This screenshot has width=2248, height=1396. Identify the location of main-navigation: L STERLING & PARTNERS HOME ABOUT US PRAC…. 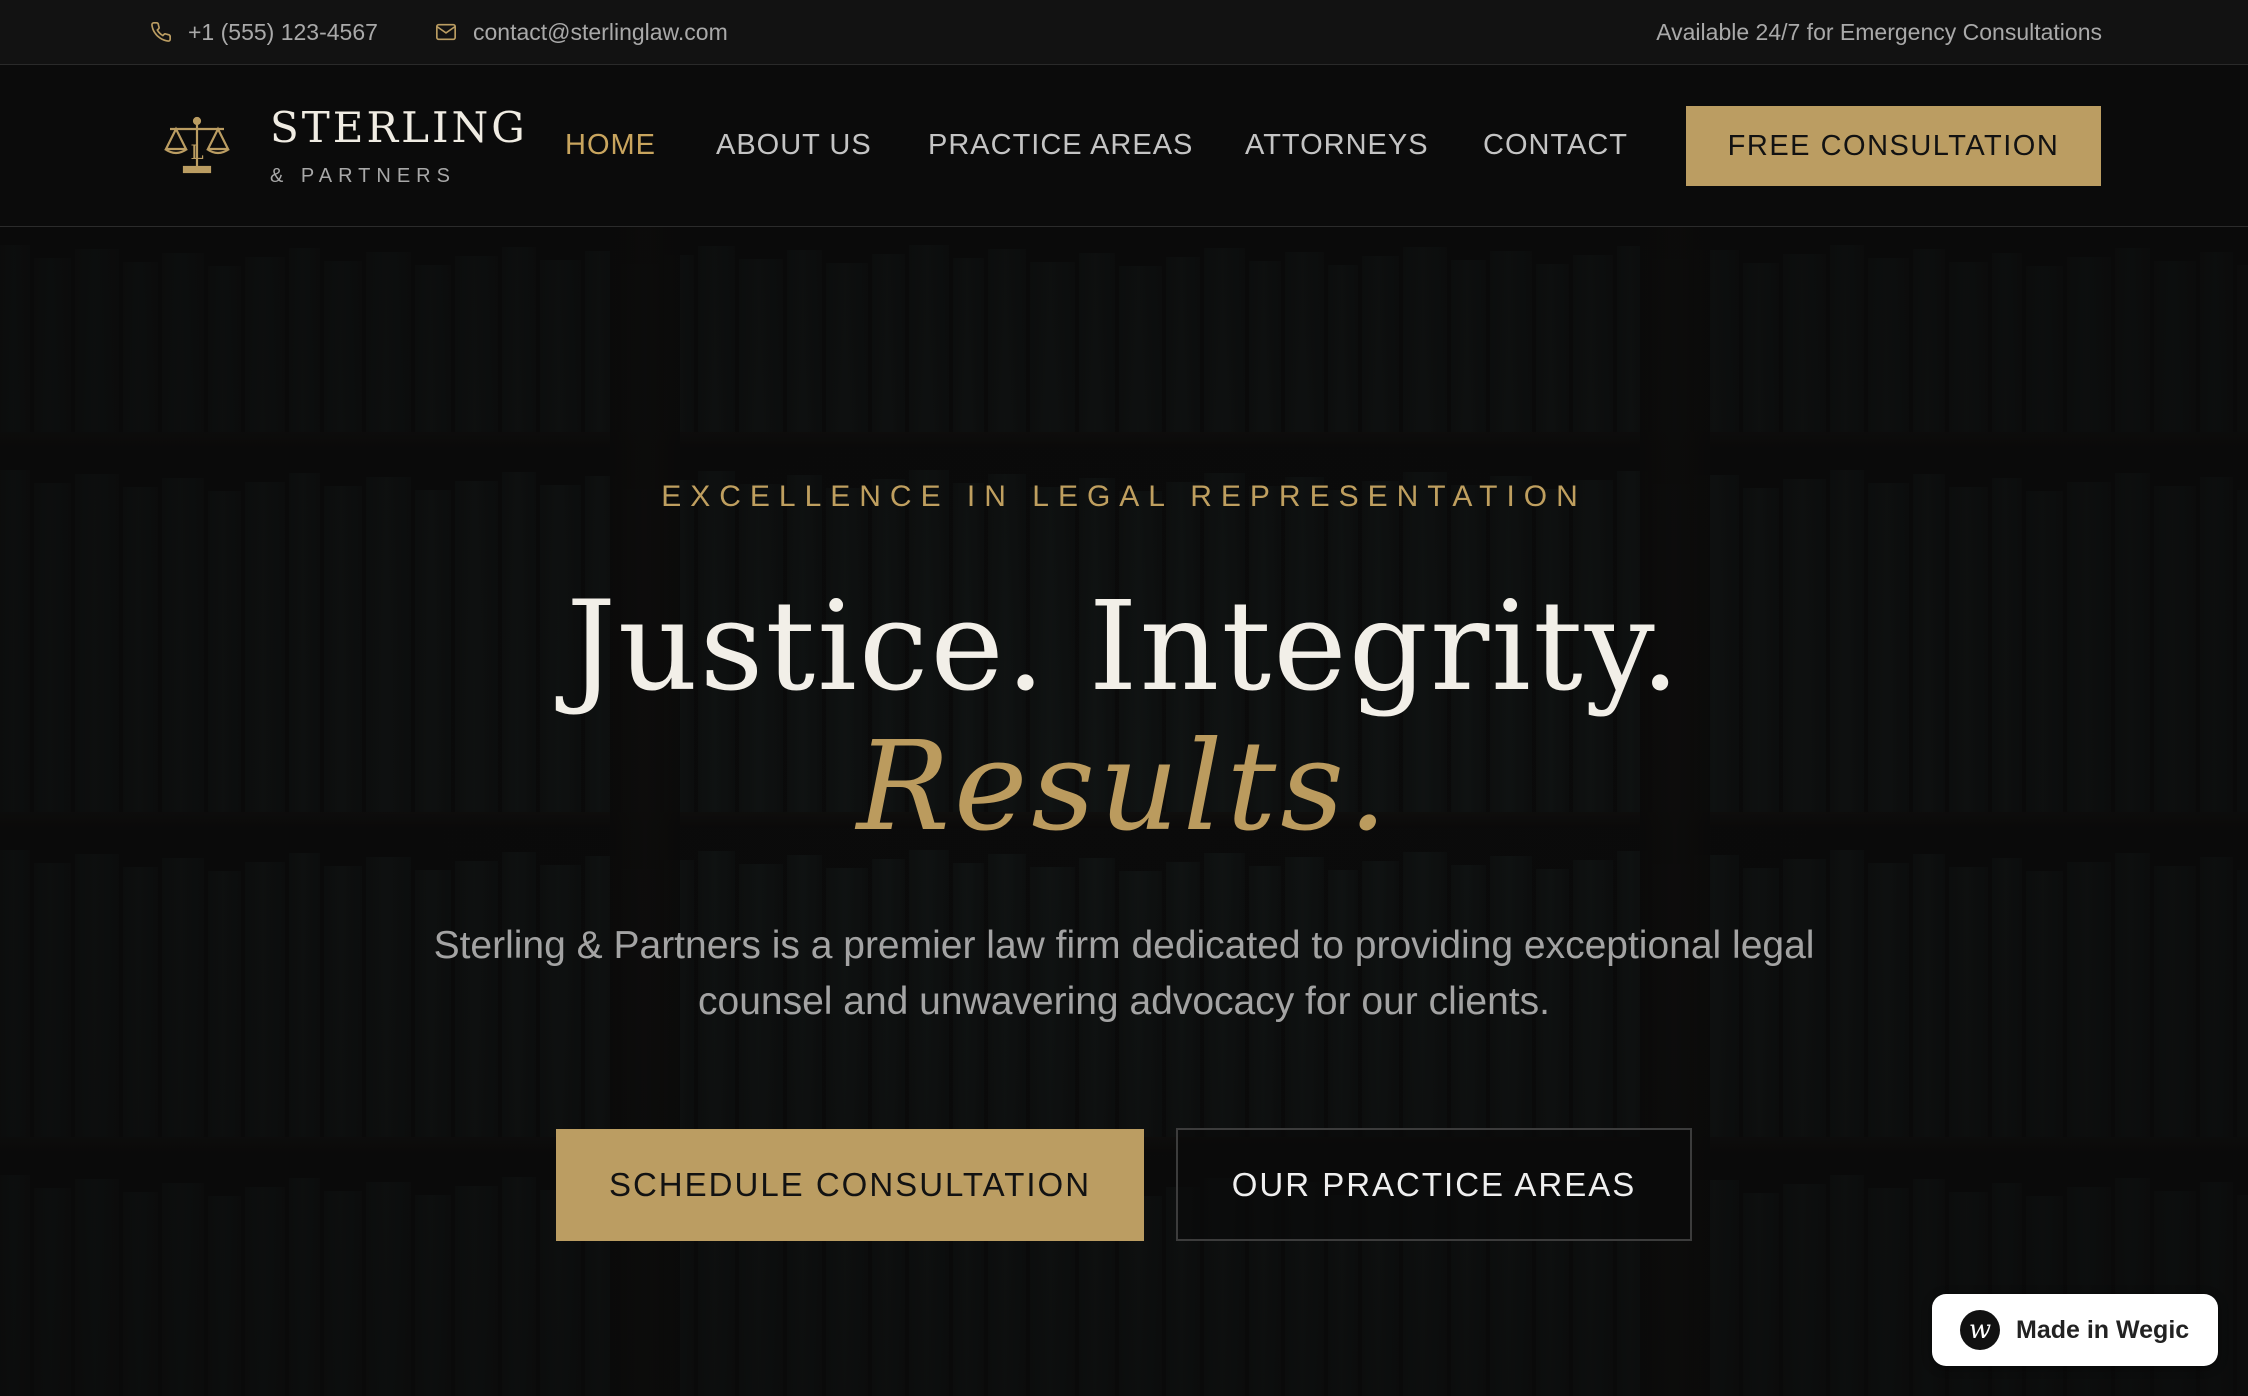
(1124, 146).